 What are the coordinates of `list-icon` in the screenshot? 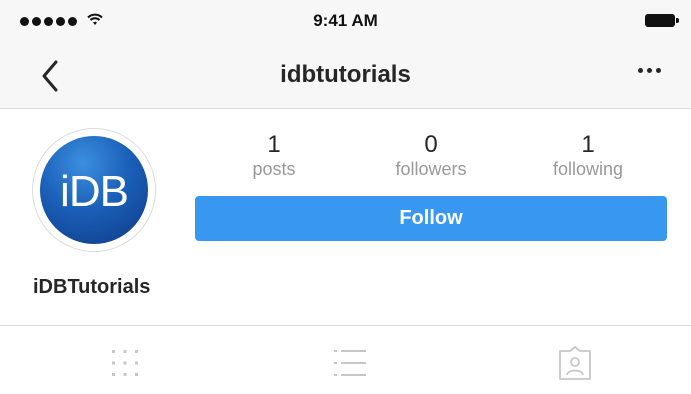 It's located at (350, 363).